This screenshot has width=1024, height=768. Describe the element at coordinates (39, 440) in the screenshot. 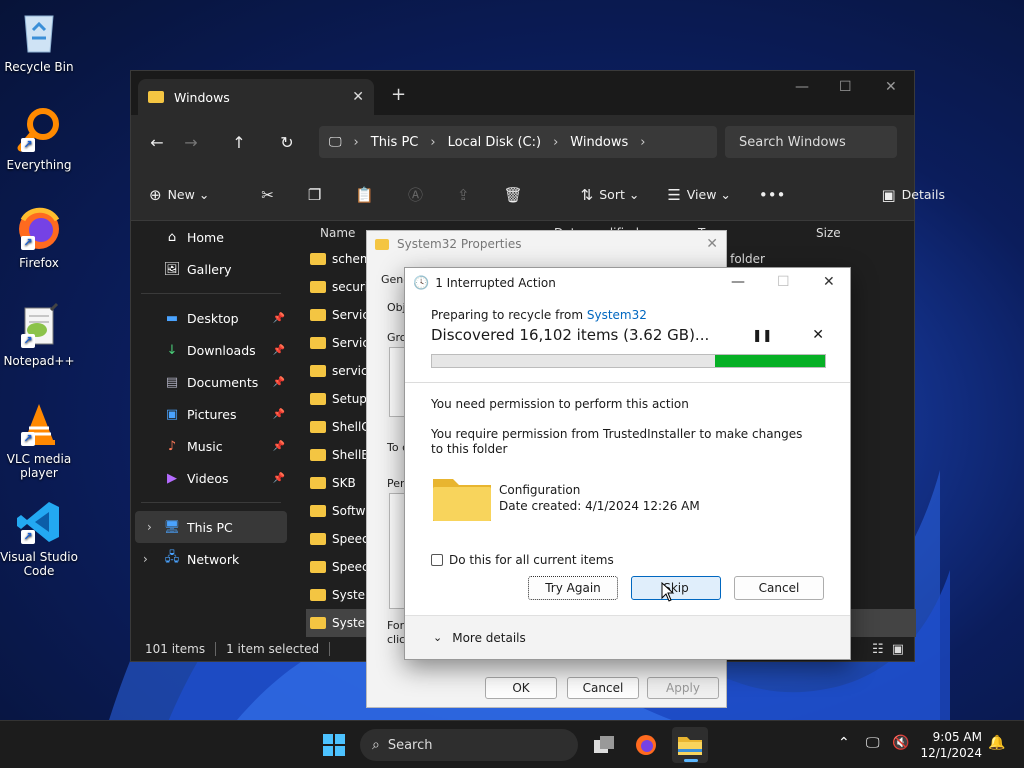

I see `desktop-icon-vlc: ↗ VLC media player` at that location.